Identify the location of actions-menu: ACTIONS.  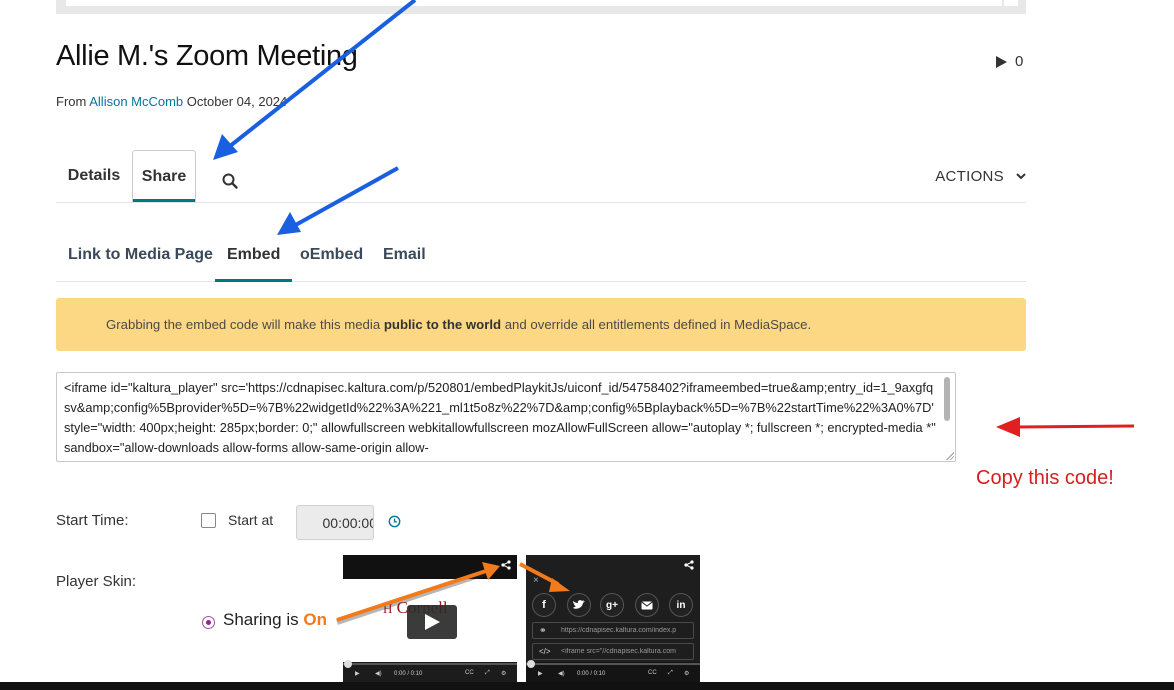
(980, 176).